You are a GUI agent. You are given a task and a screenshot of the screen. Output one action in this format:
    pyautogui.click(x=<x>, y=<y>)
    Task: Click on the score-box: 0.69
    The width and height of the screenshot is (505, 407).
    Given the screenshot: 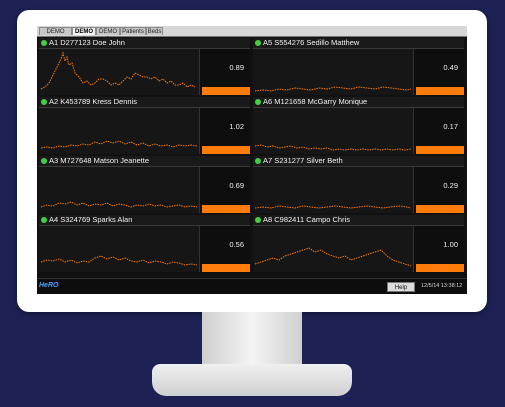 What is the action you would take?
    pyautogui.click(x=225, y=190)
    